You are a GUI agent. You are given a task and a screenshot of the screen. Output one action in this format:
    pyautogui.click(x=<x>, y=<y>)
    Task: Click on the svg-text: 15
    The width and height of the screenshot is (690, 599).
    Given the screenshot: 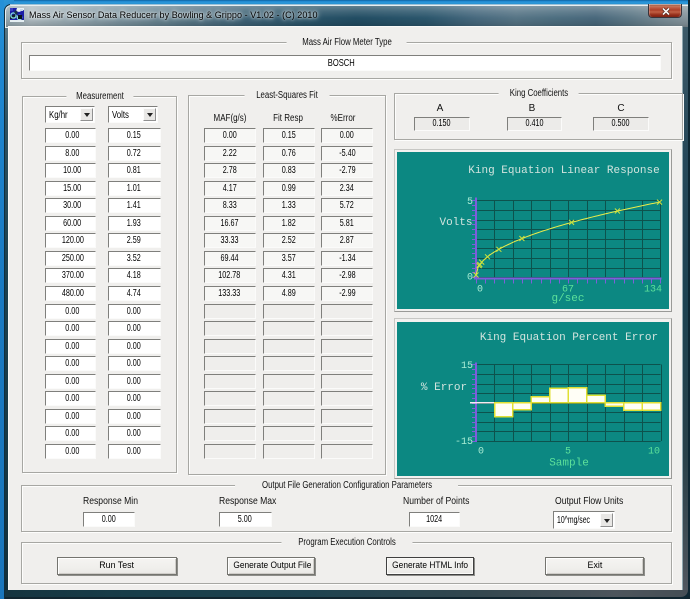 What is the action you would take?
    pyautogui.click(x=467, y=366)
    